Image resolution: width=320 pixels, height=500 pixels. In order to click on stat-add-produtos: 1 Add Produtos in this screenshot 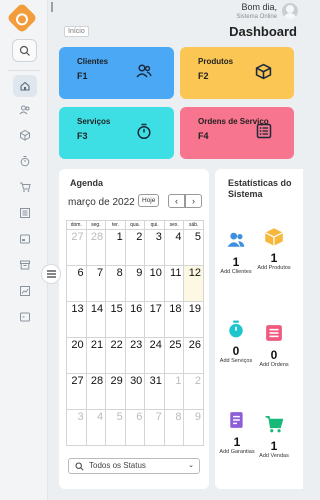, I will do `click(274, 249)`.